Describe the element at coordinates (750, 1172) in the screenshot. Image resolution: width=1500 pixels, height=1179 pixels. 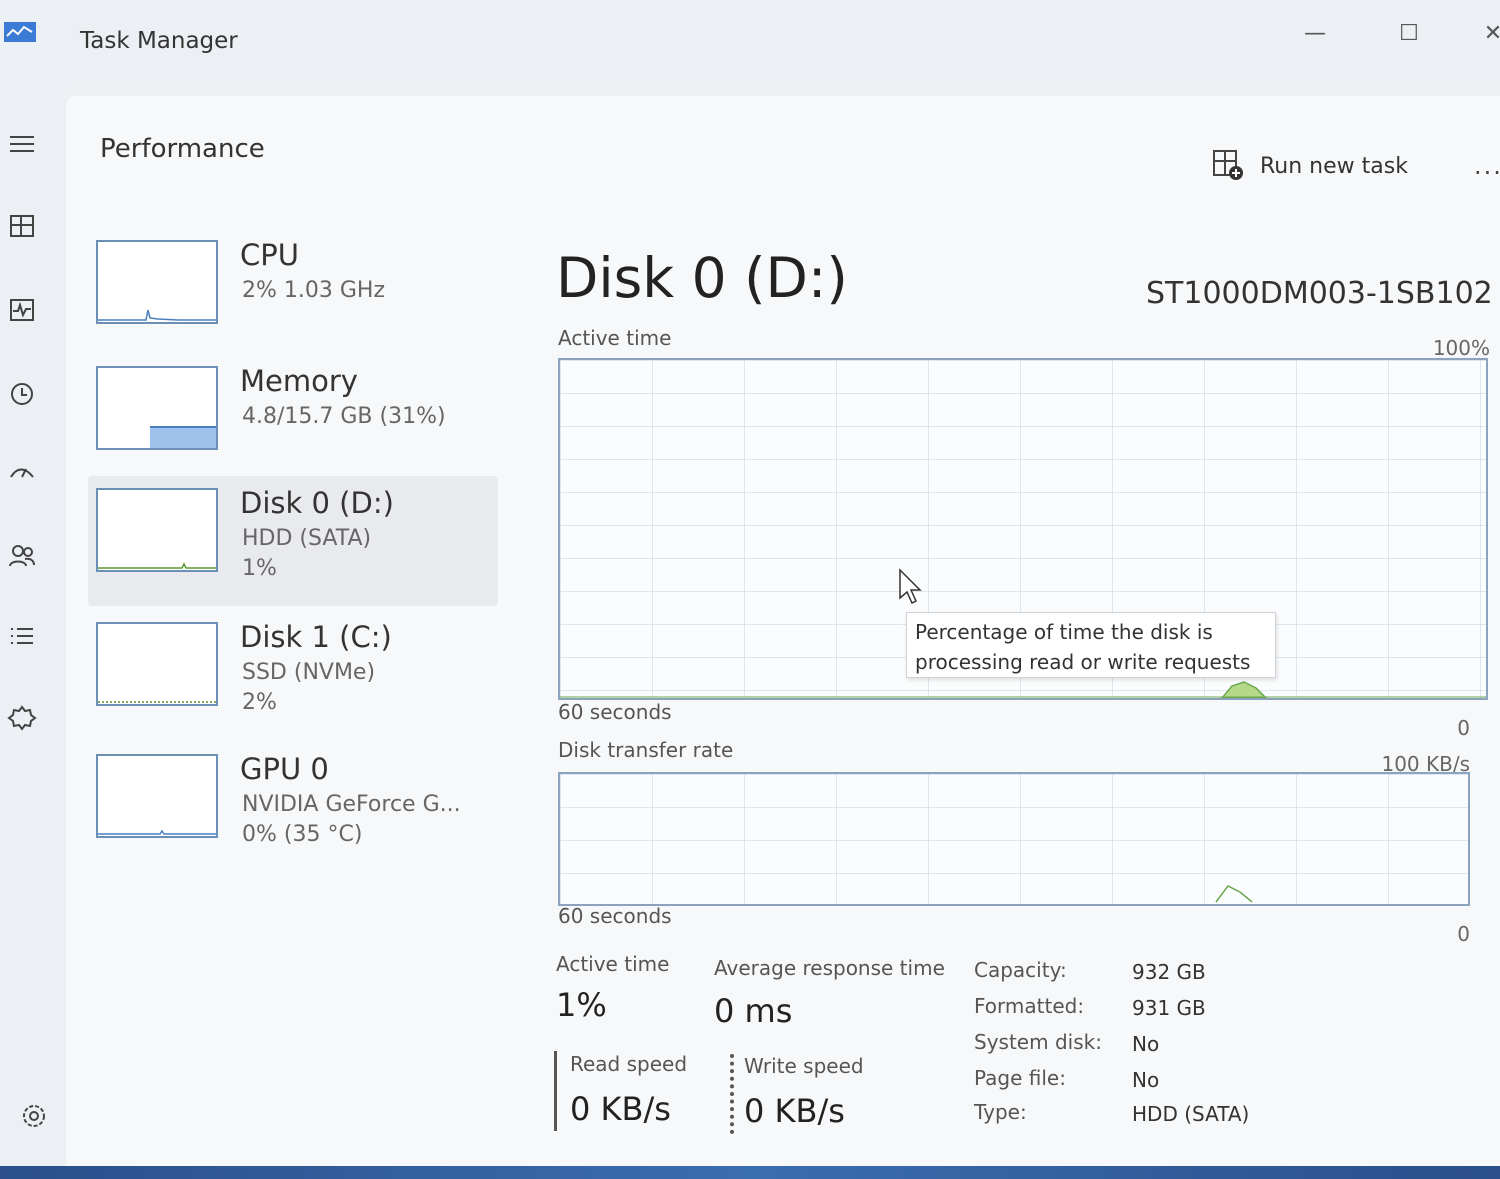
I see `taskbar` at that location.